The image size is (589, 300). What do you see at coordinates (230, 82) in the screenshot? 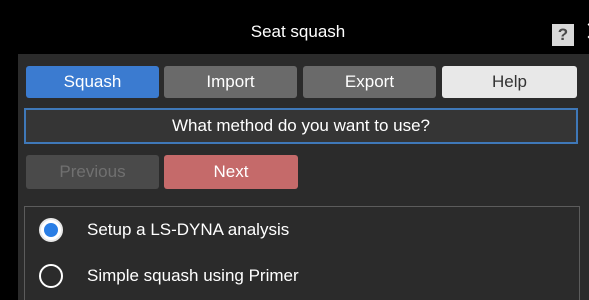
I see `tab-import: Import` at bounding box center [230, 82].